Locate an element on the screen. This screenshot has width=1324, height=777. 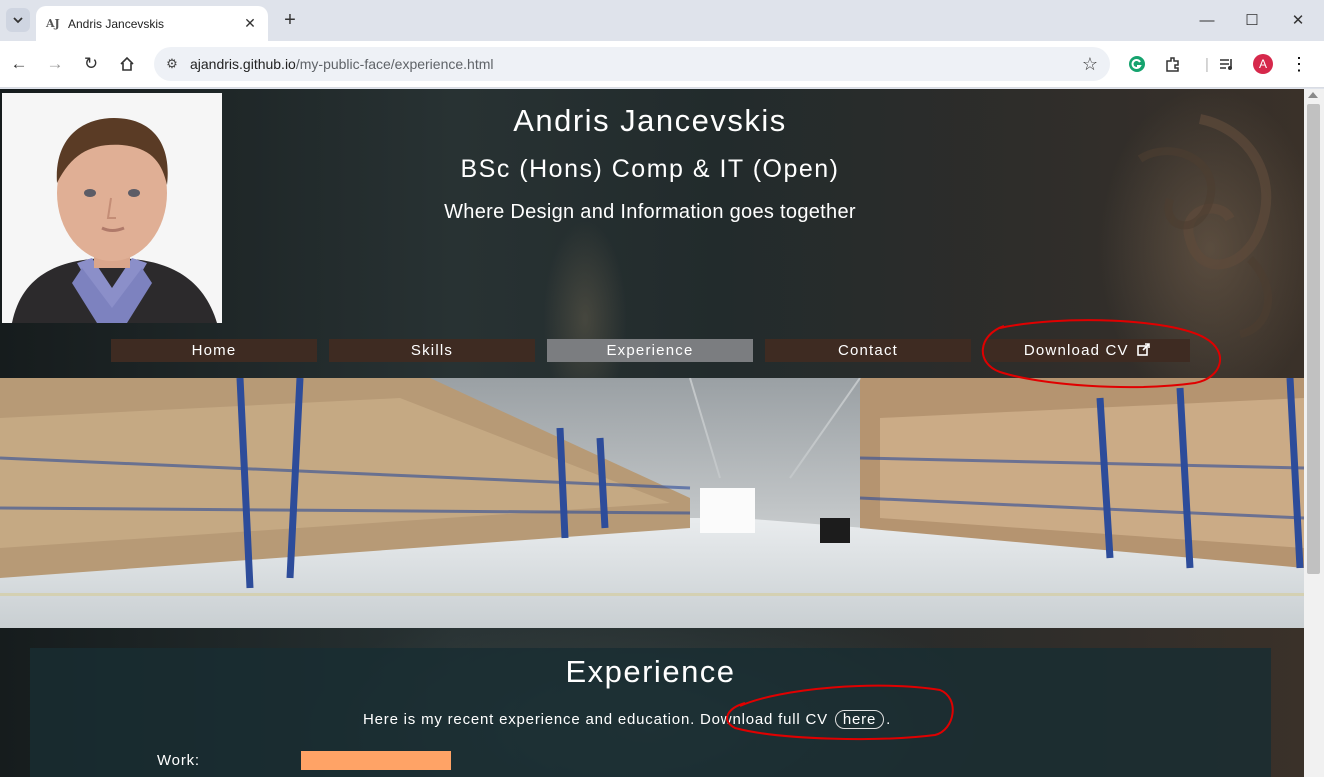
degree-subtitle: BSc (Hons) Comp & IT (Open) is located at coordinates (650, 169).